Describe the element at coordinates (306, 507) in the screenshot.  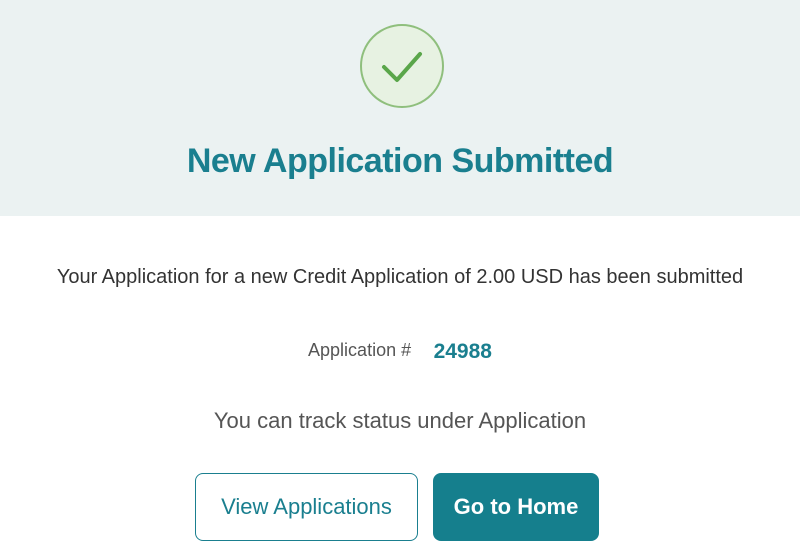
I see `view-applications-button: View Applications` at that location.